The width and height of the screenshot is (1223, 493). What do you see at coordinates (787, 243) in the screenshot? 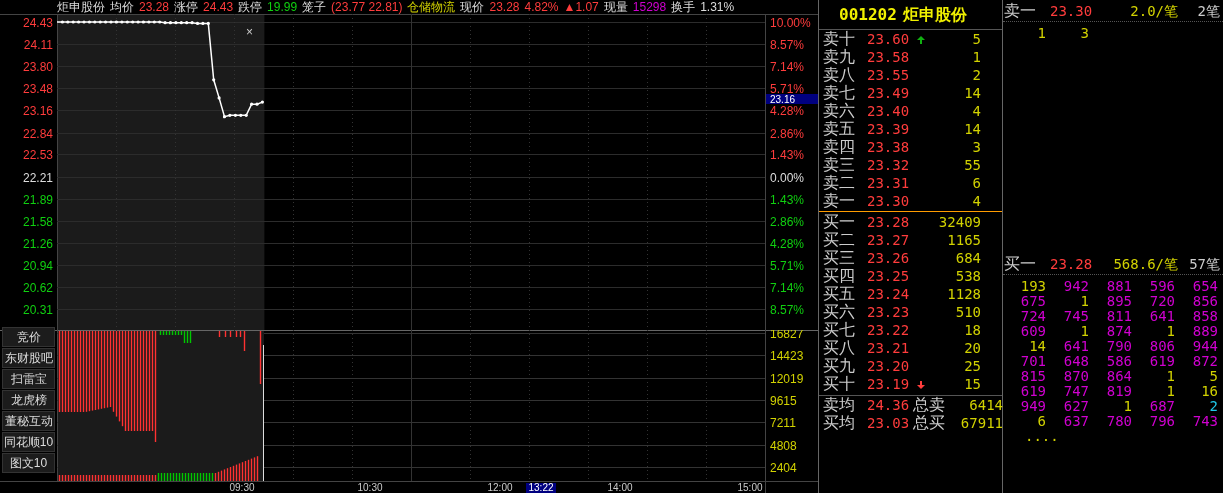
I see `percent-axis-label: 4.28%` at bounding box center [787, 243].